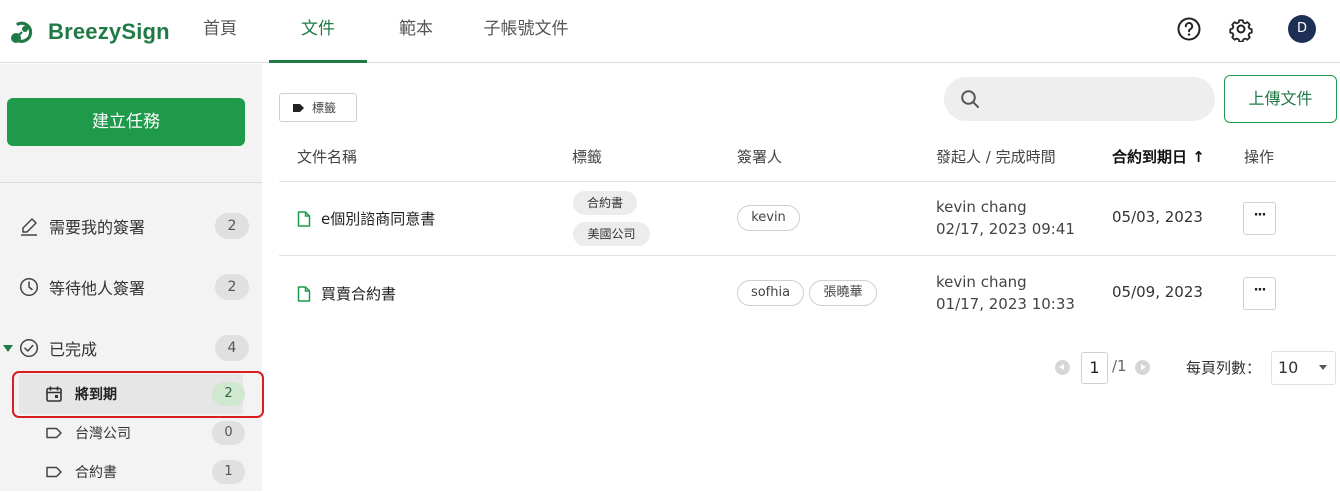 Image resolution: width=1340 pixels, height=492 pixels. Describe the element at coordinates (29, 287) in the screenshot. I see `clock-icon` at that location.